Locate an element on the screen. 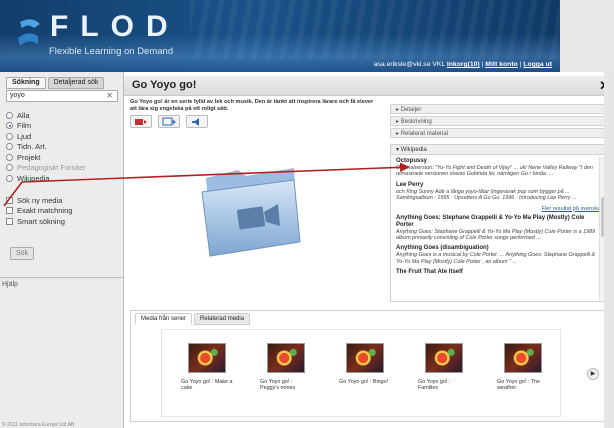  radio-option: Ljud is located at coordinates (64, 136).